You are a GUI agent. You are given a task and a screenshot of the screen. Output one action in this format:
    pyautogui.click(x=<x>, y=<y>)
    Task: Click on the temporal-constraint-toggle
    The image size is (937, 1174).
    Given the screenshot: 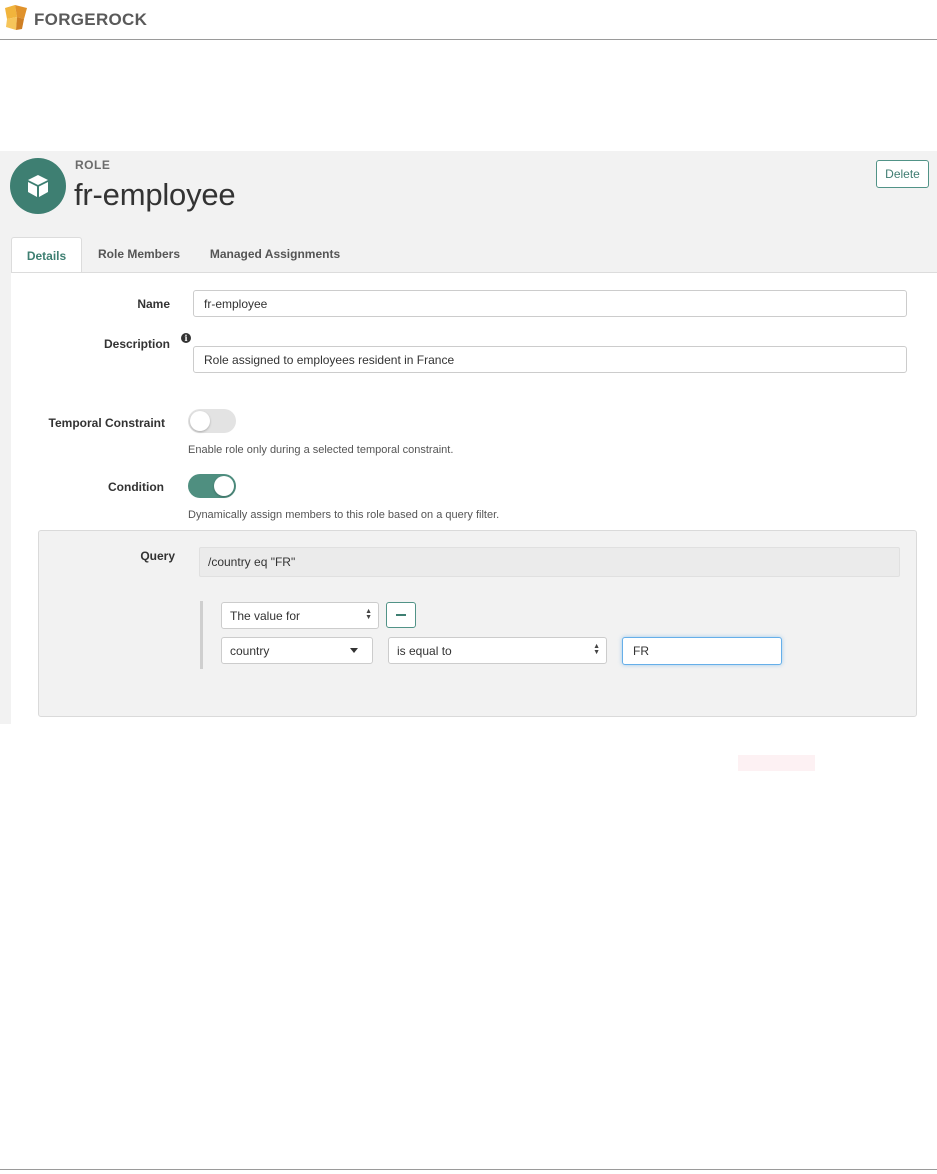 What is the action you would take?
    pyautogui.click(x=212, y=421)
    